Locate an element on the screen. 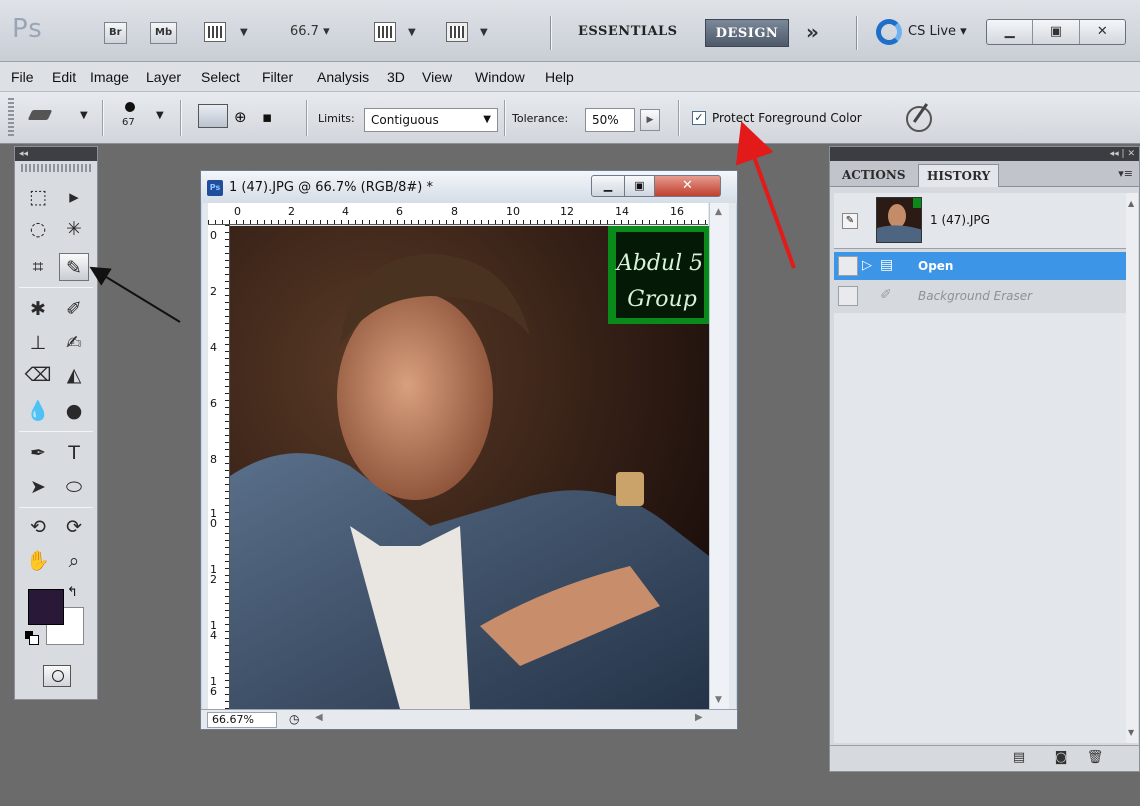 Image resolution: width=1140 pixels, height=806 pixels. blur-tool-icon: 💧 is located at coordinates (38, 411).